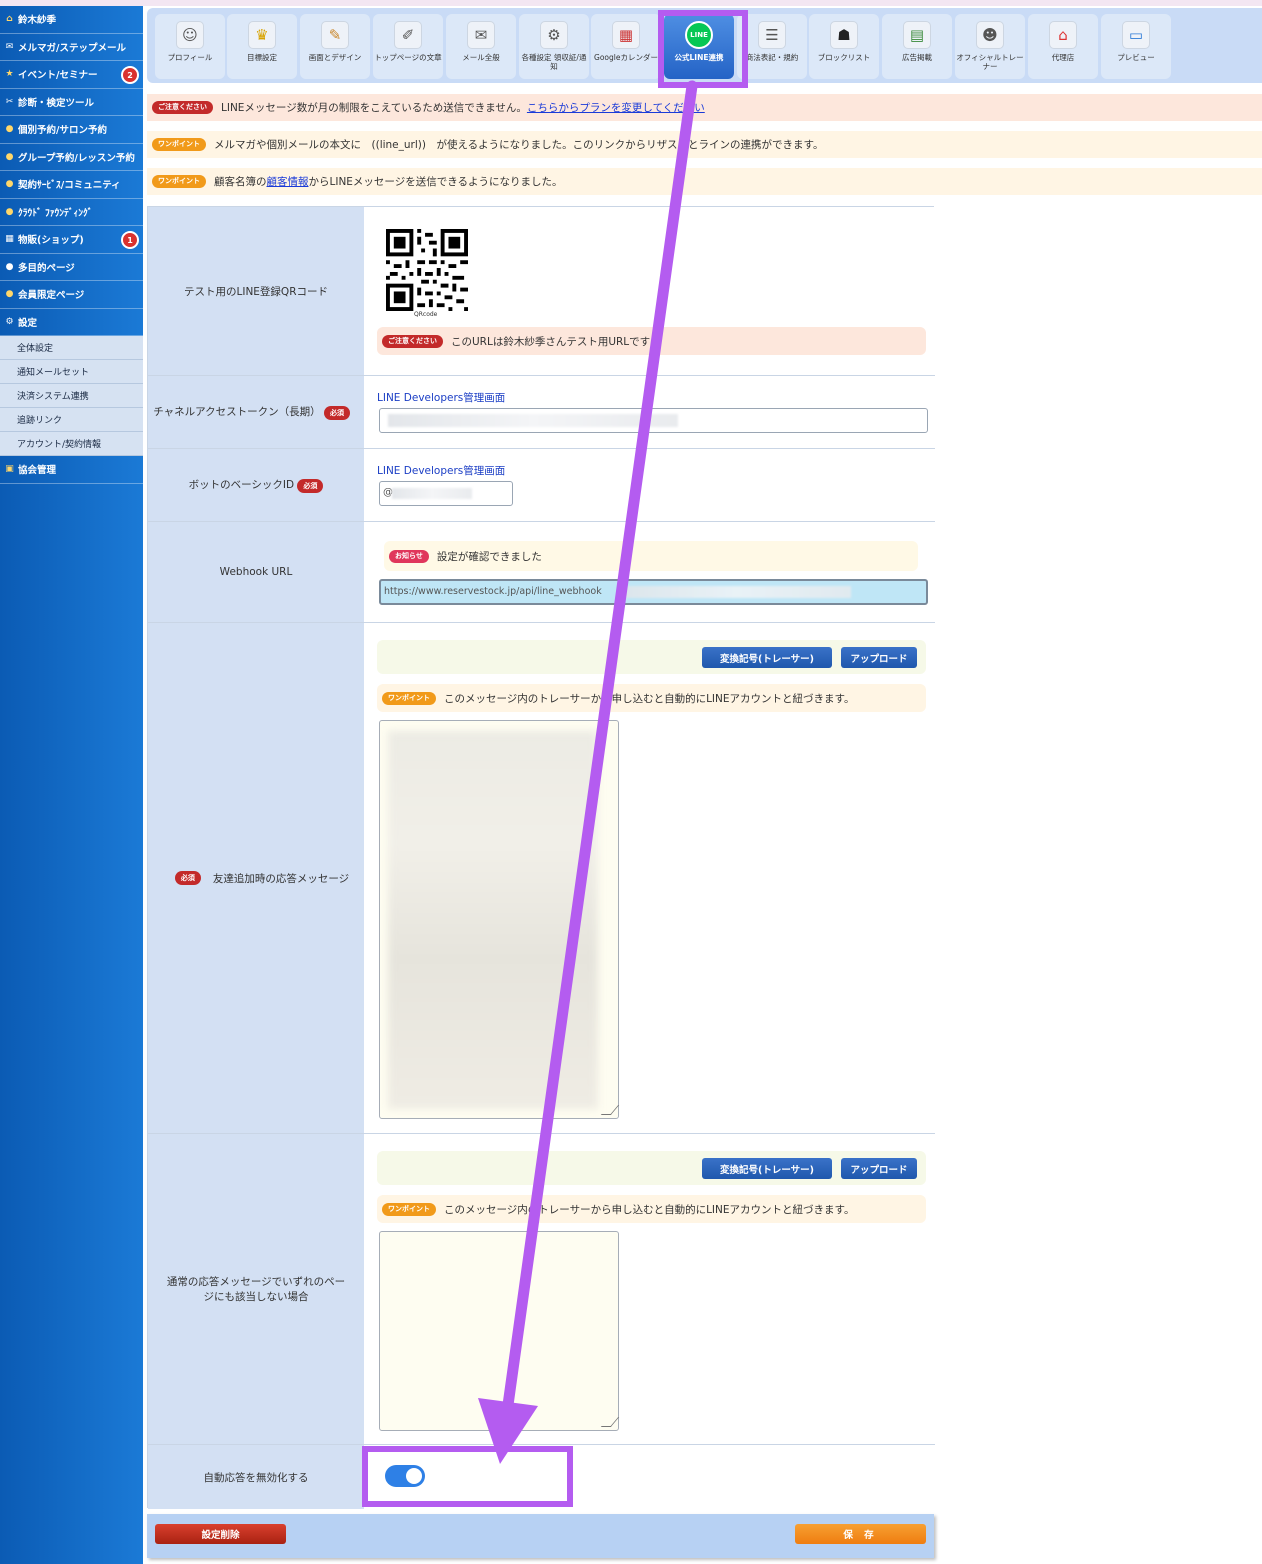 The width and height of the screenshot is (1262, 1564). Describe the element at coordinates (71, 470) in the screenshot. I see `sidebar-item-association: ▣ 協会管理` at that location.